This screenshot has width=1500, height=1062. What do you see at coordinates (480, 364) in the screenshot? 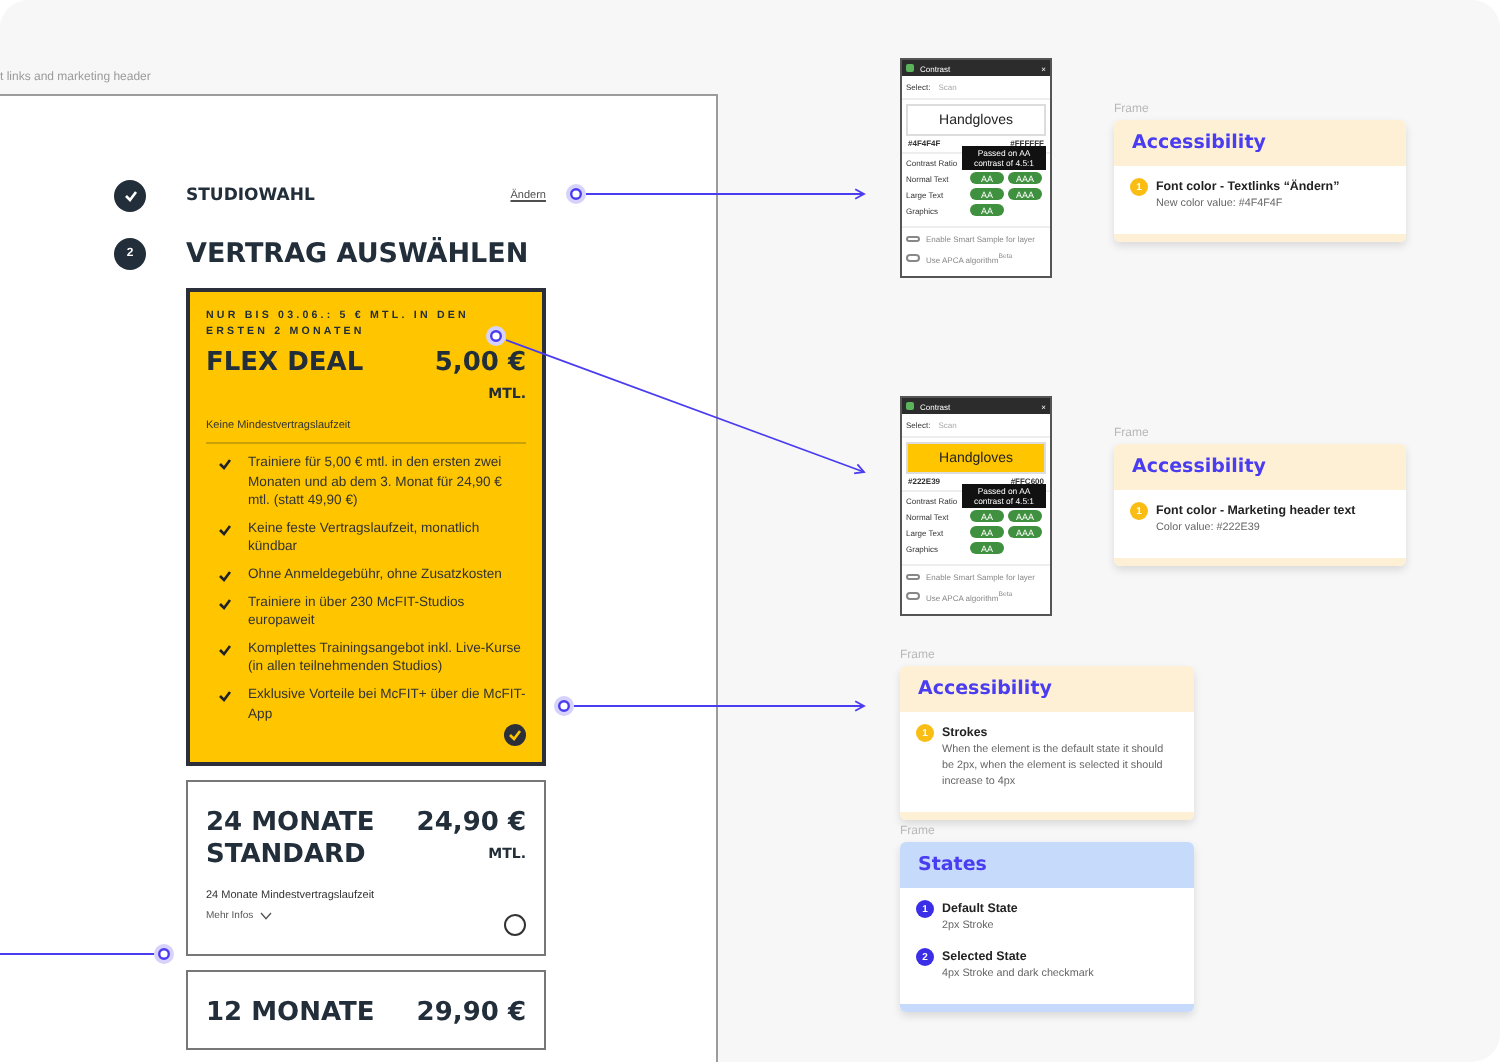
I see `offer-price: 5,00 €` at bounding box center [480, 364].